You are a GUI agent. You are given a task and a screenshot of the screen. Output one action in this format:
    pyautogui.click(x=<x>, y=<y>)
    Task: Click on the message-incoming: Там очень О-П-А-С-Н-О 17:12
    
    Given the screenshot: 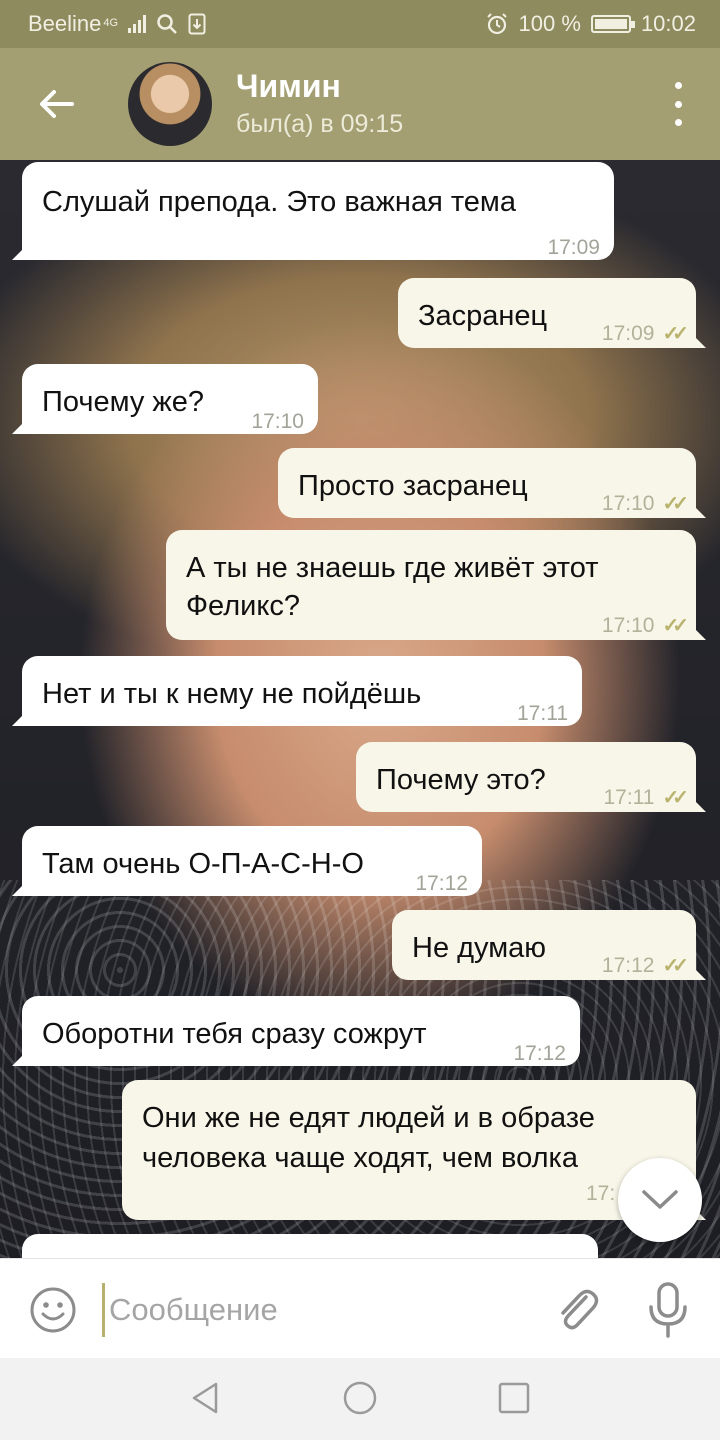 What is the action you would take?
    pyautogui.click(x=247, y=861)
    